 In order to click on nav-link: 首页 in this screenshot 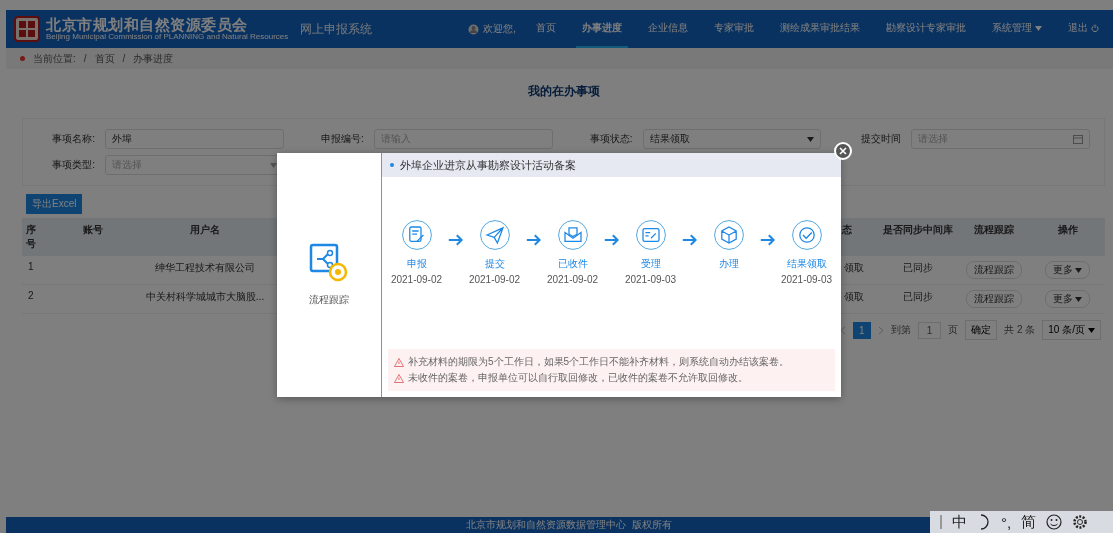, I will do `click(546, 29)`.